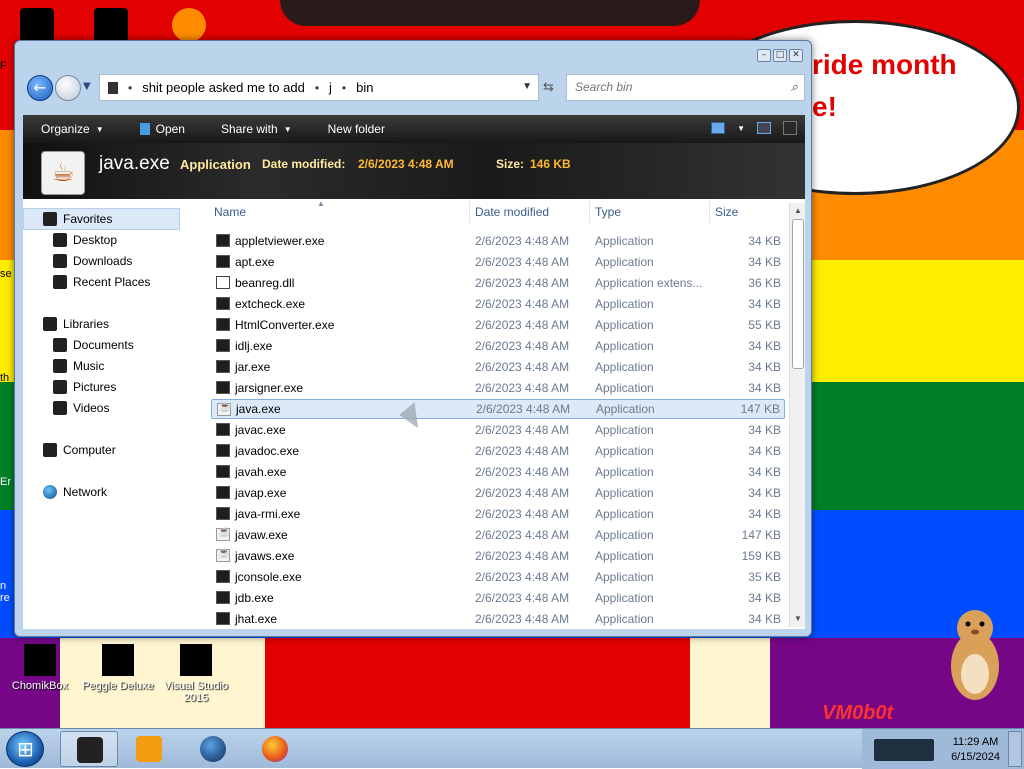  I want to click on nav-item-downloads: Downloads, so click(92, 261).